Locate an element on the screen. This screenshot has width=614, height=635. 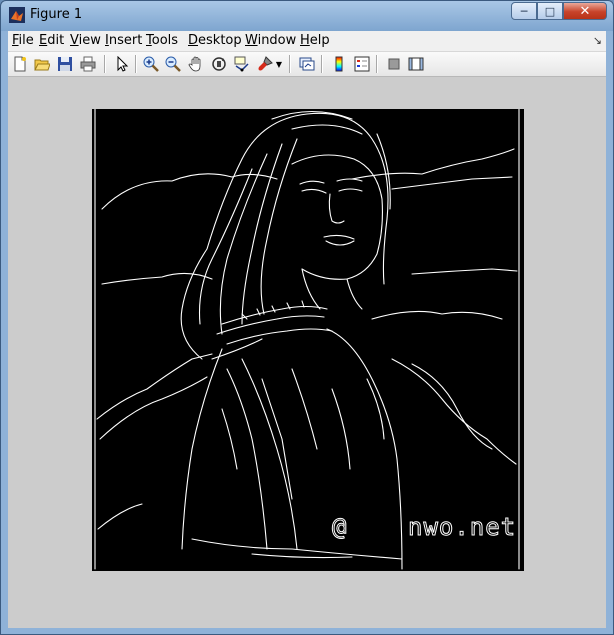
figure-toolbar: ▼ is located at coordinates (307, 64).